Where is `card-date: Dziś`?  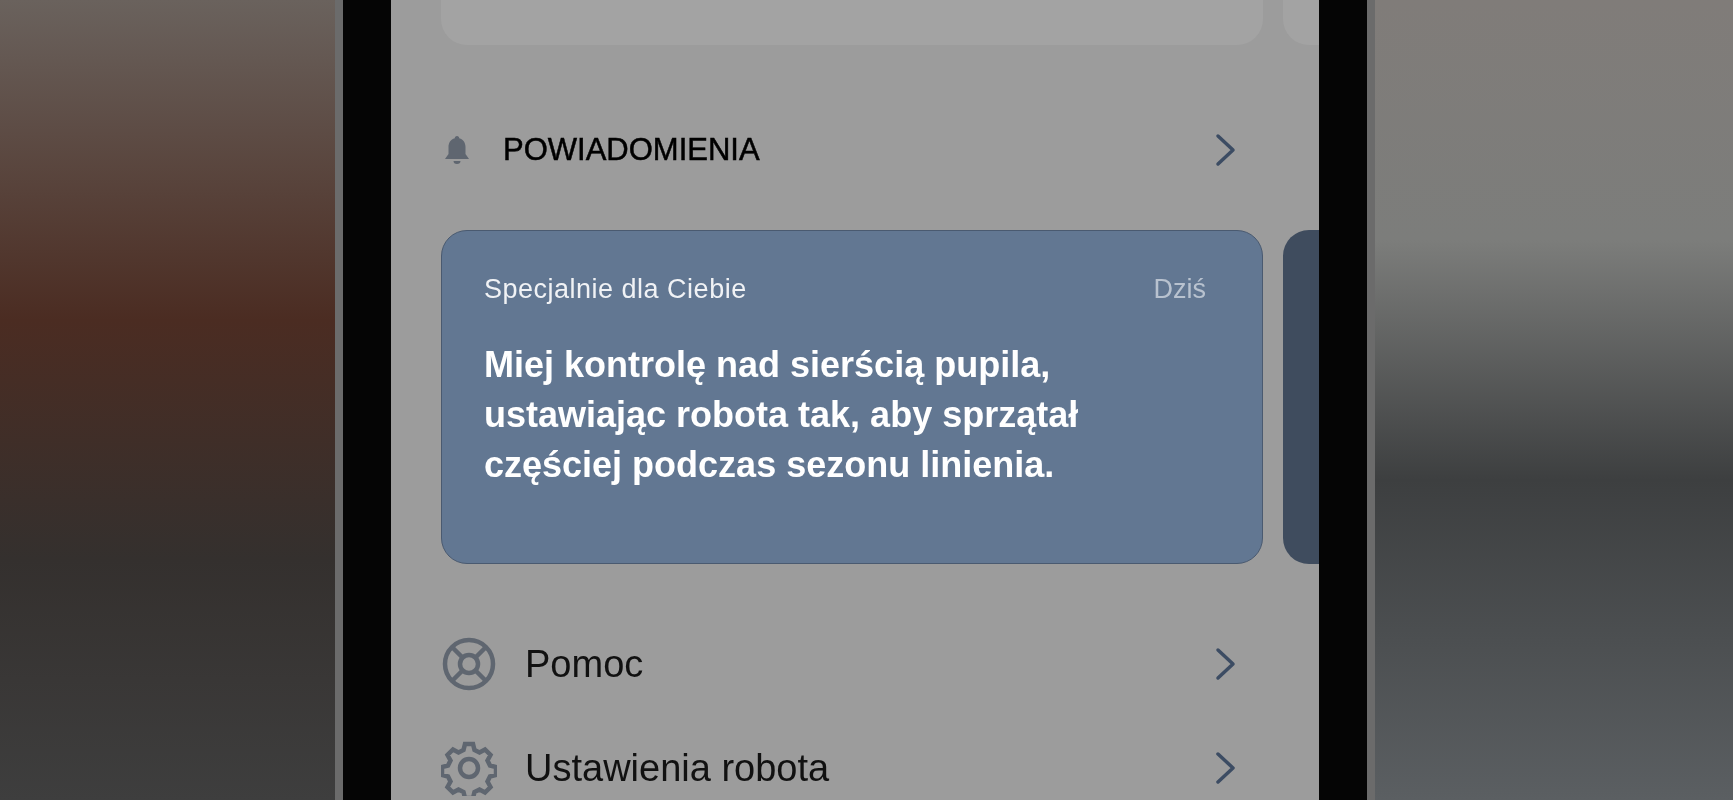
card-date: Dziś is located at coordinates (1179, 289).